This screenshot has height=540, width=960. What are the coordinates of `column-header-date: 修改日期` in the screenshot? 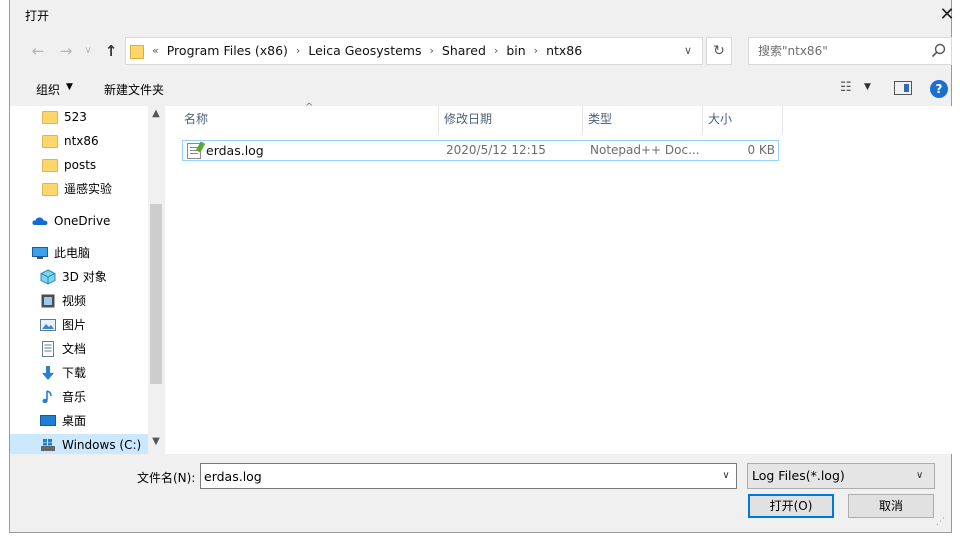 It's located at (511, 120).